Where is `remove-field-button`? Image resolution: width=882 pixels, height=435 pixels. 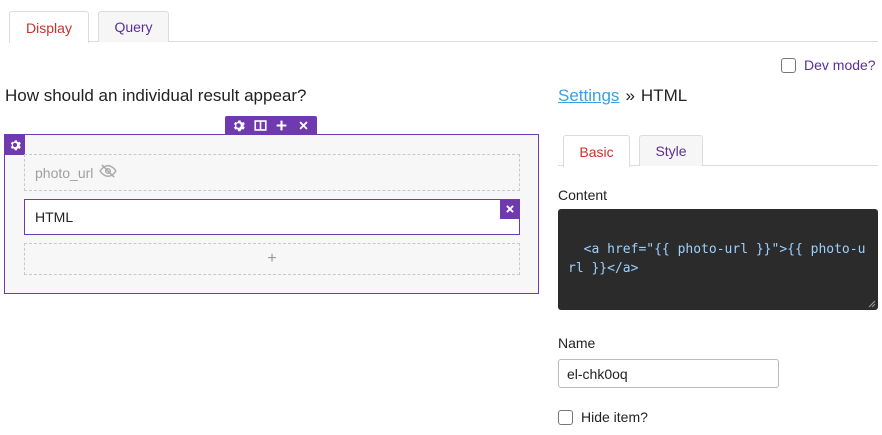
remove-field-button is located at coordinates (510, 209).